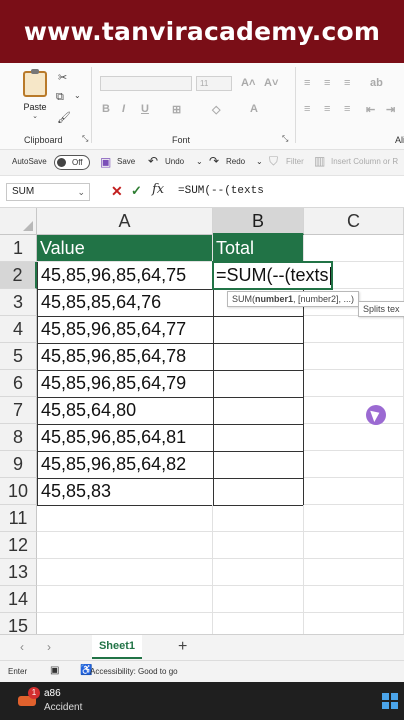  I want to click on increase-font-icon: A˄, so click(248, 83).